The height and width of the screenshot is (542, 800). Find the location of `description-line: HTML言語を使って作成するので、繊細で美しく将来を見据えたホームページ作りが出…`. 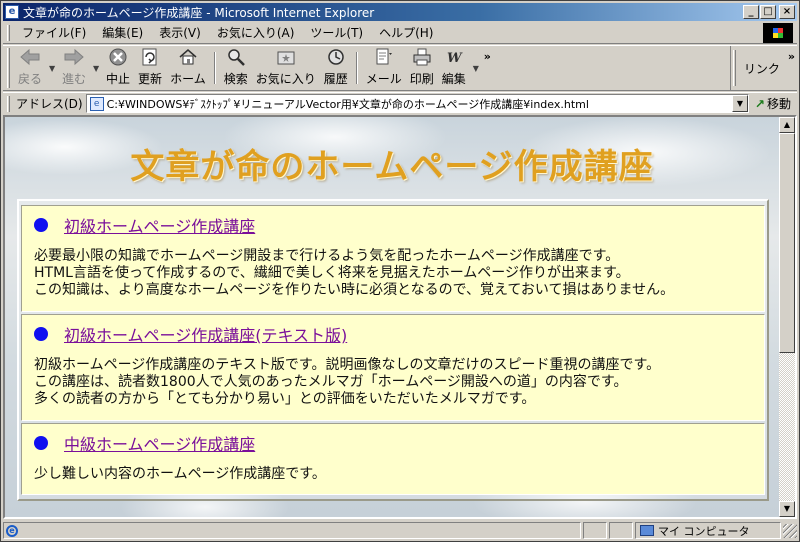

description-line: HTML言語を使って作成するので、繊細で美しく将来を見据えたホームページ作りが出… is located at coordinates (332, 273).